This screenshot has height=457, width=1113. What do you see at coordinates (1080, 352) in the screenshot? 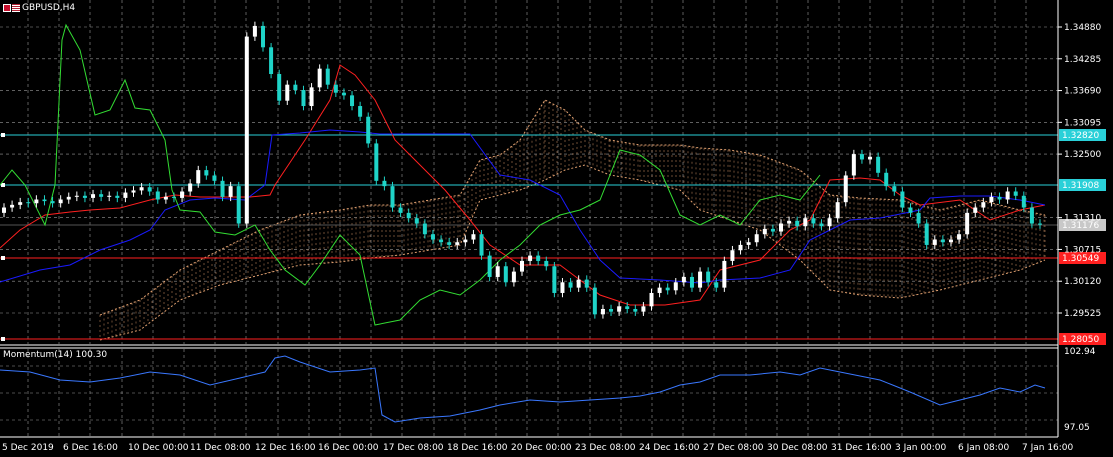
I see `momentum-tick-label: 102.94` at bounding box center [1080, 352].